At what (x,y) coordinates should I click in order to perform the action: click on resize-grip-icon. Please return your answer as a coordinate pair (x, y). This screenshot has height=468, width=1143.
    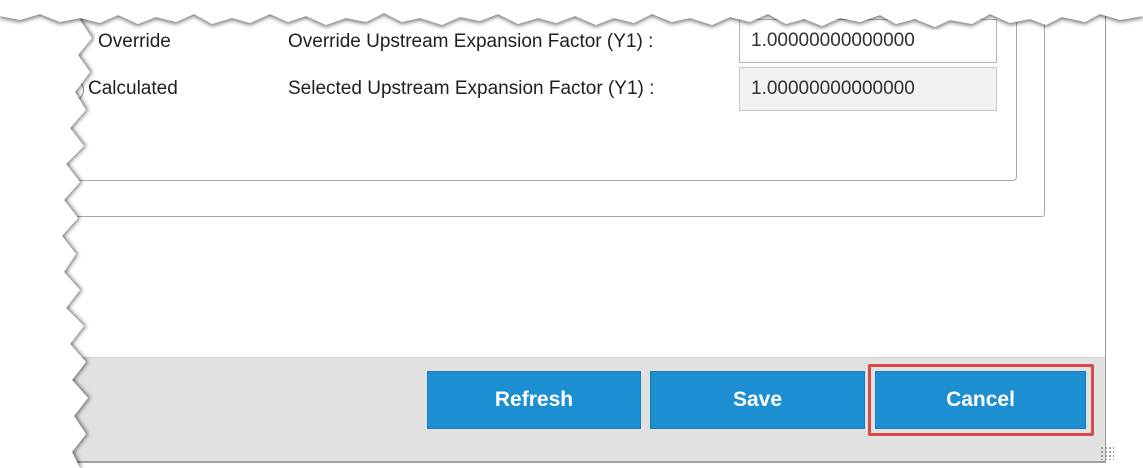
    Looking at the image, I should click on (1107, 453).